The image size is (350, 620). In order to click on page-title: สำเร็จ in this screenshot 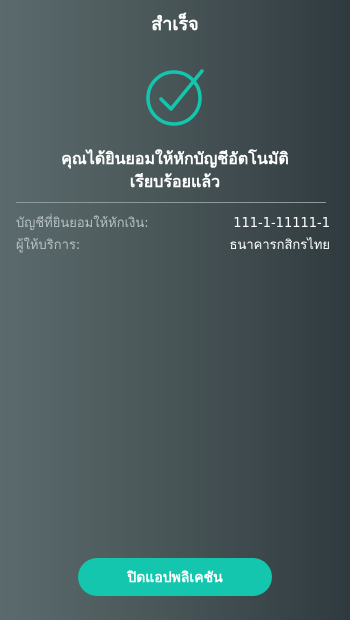, I will do `click(175, 24)`.